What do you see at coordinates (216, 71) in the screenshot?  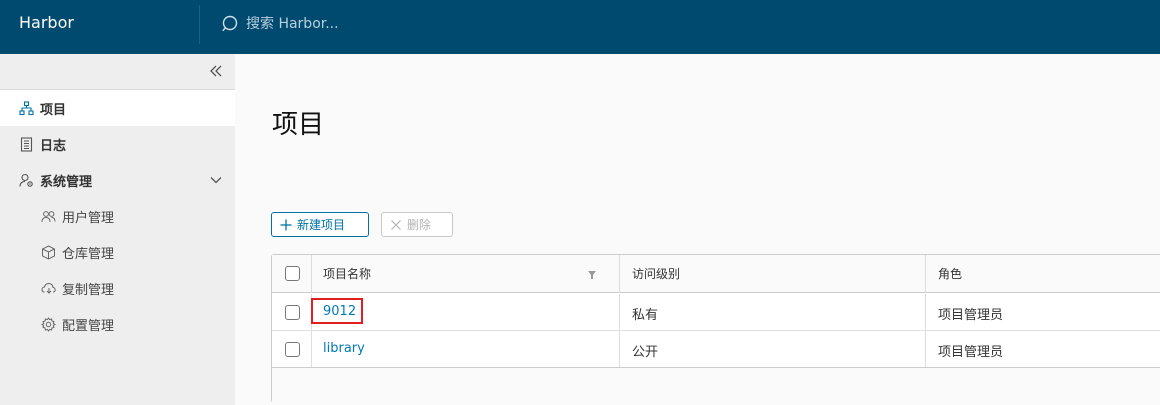 I see `collapse-sidebar-icon` at bounding box center [216, 71].